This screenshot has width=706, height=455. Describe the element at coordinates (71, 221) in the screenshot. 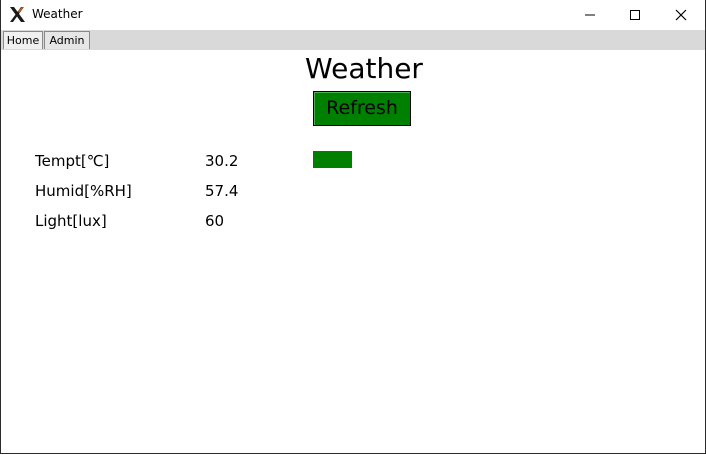

I see `light-label: Light[lux]` at that location.